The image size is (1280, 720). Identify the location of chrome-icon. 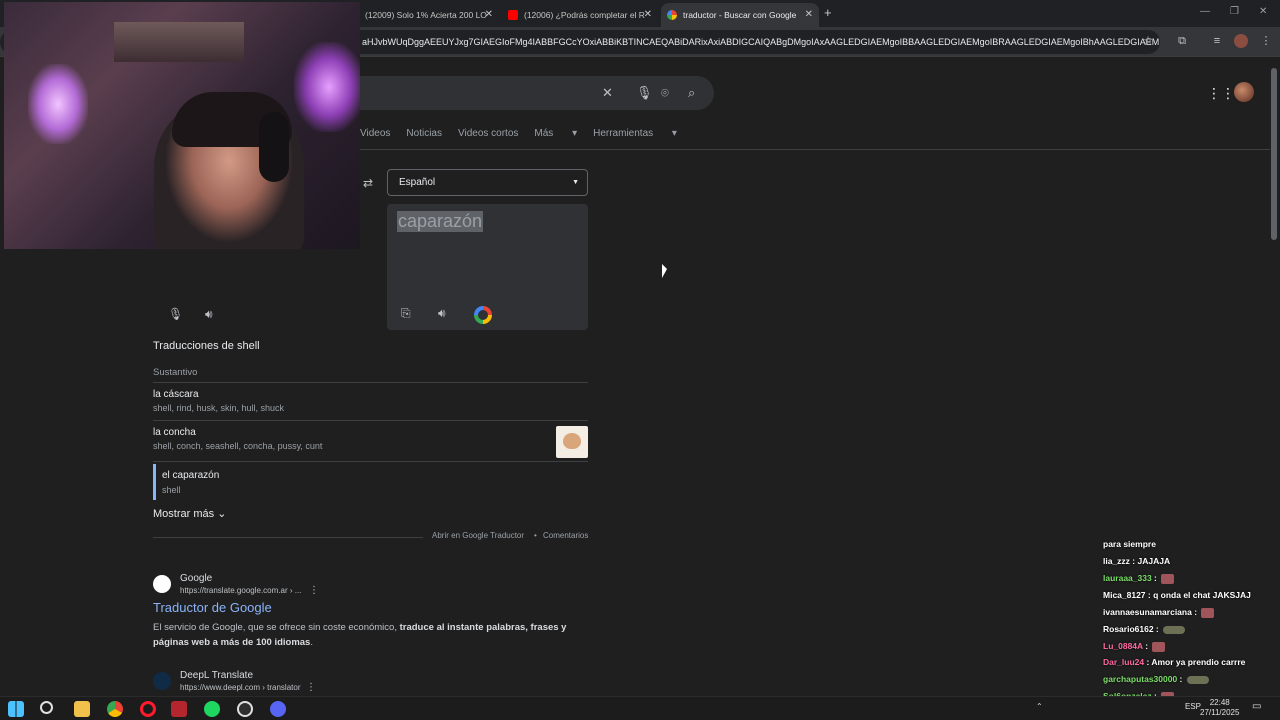
(115, 709).